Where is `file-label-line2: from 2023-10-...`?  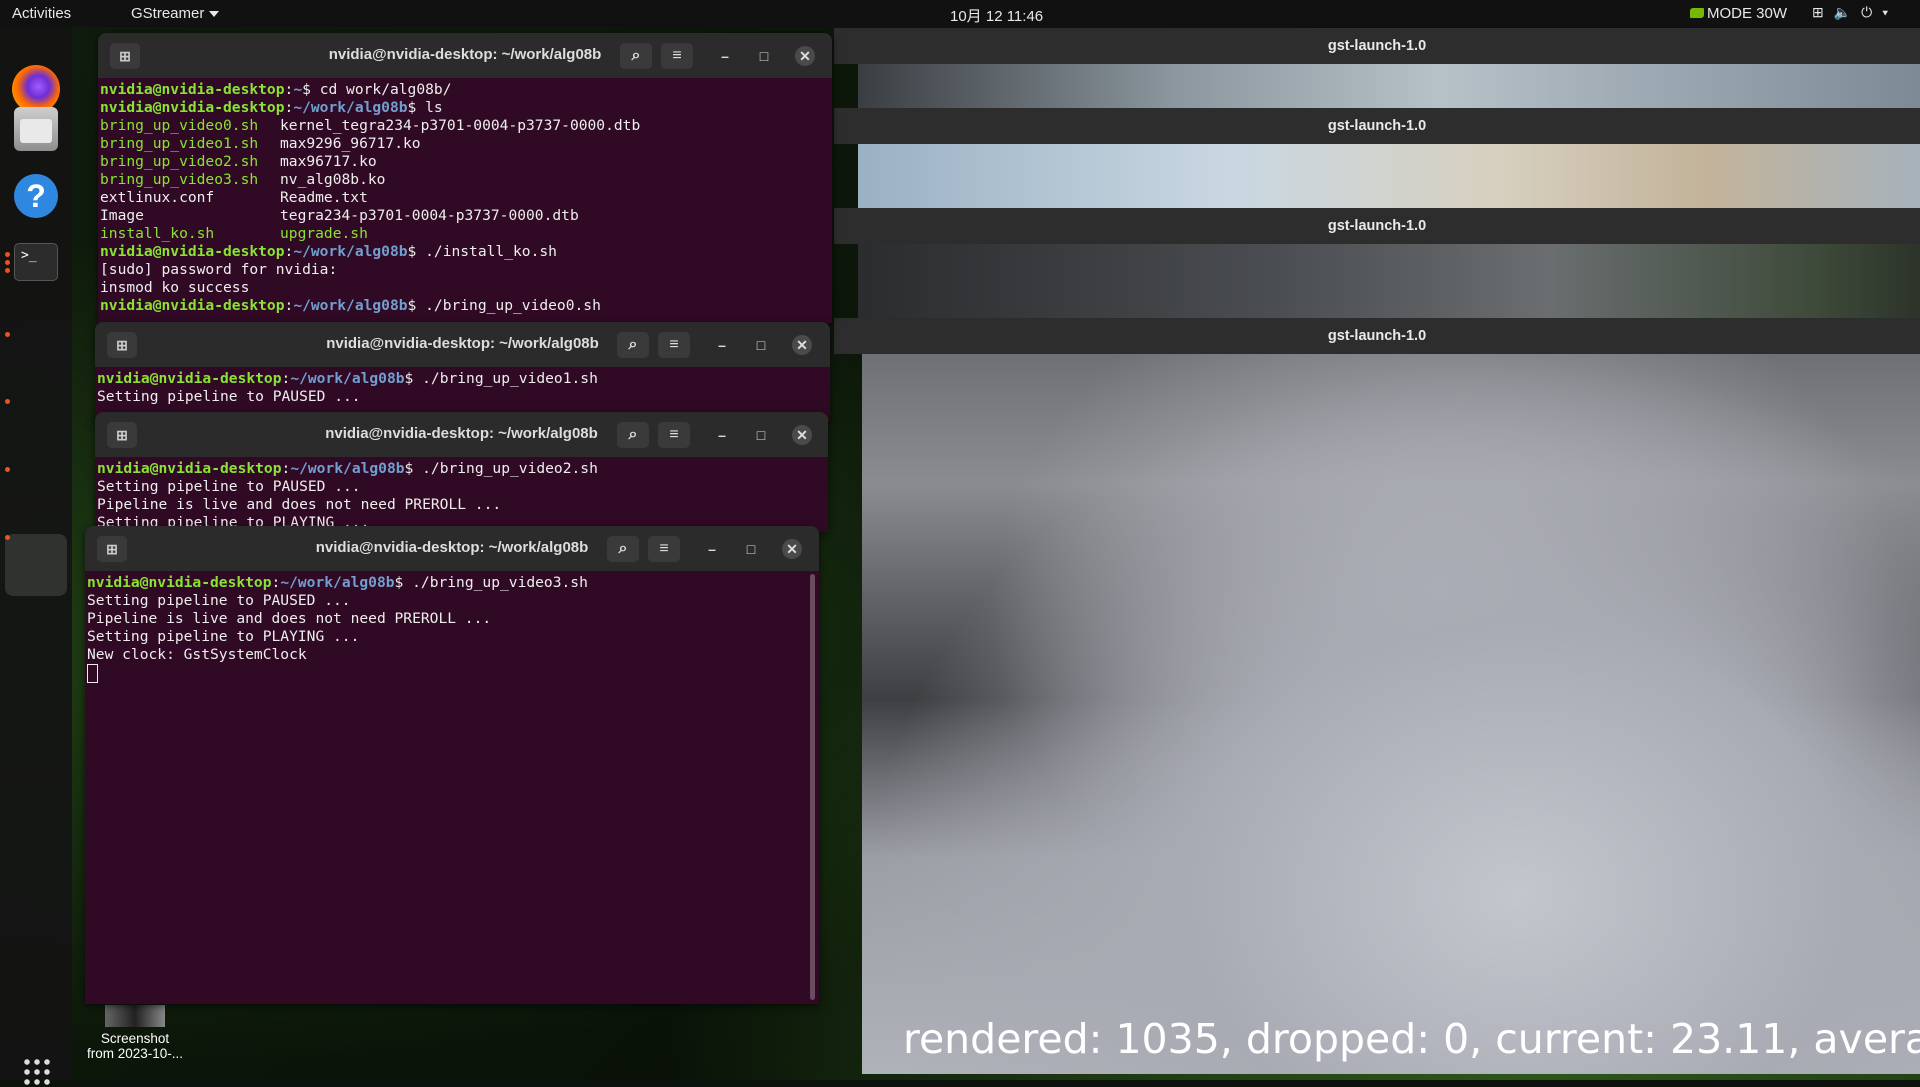
file-label-line2: from 2023-10-... is located at coordinates (135, 1053).